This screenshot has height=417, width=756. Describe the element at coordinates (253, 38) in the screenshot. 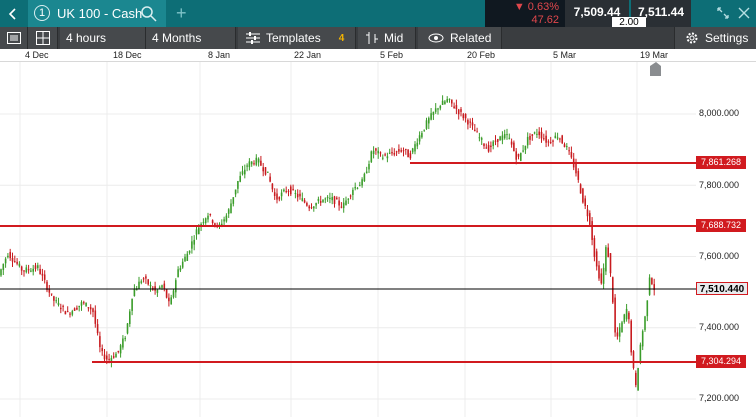

I see `sliders-icon` at that location.